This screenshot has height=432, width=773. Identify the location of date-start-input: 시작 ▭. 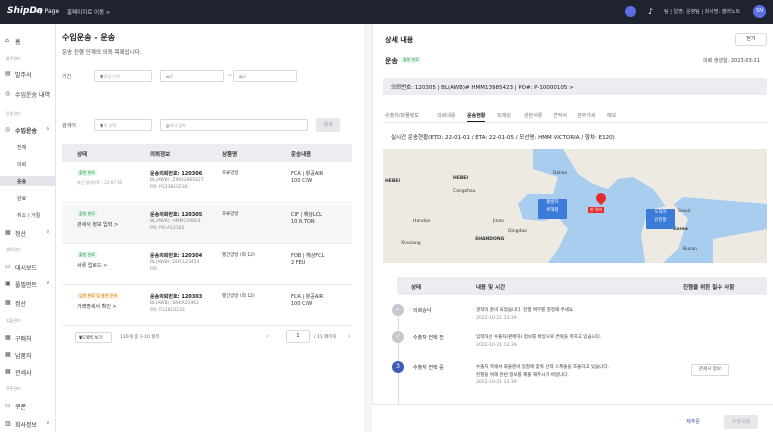
(192, 76).